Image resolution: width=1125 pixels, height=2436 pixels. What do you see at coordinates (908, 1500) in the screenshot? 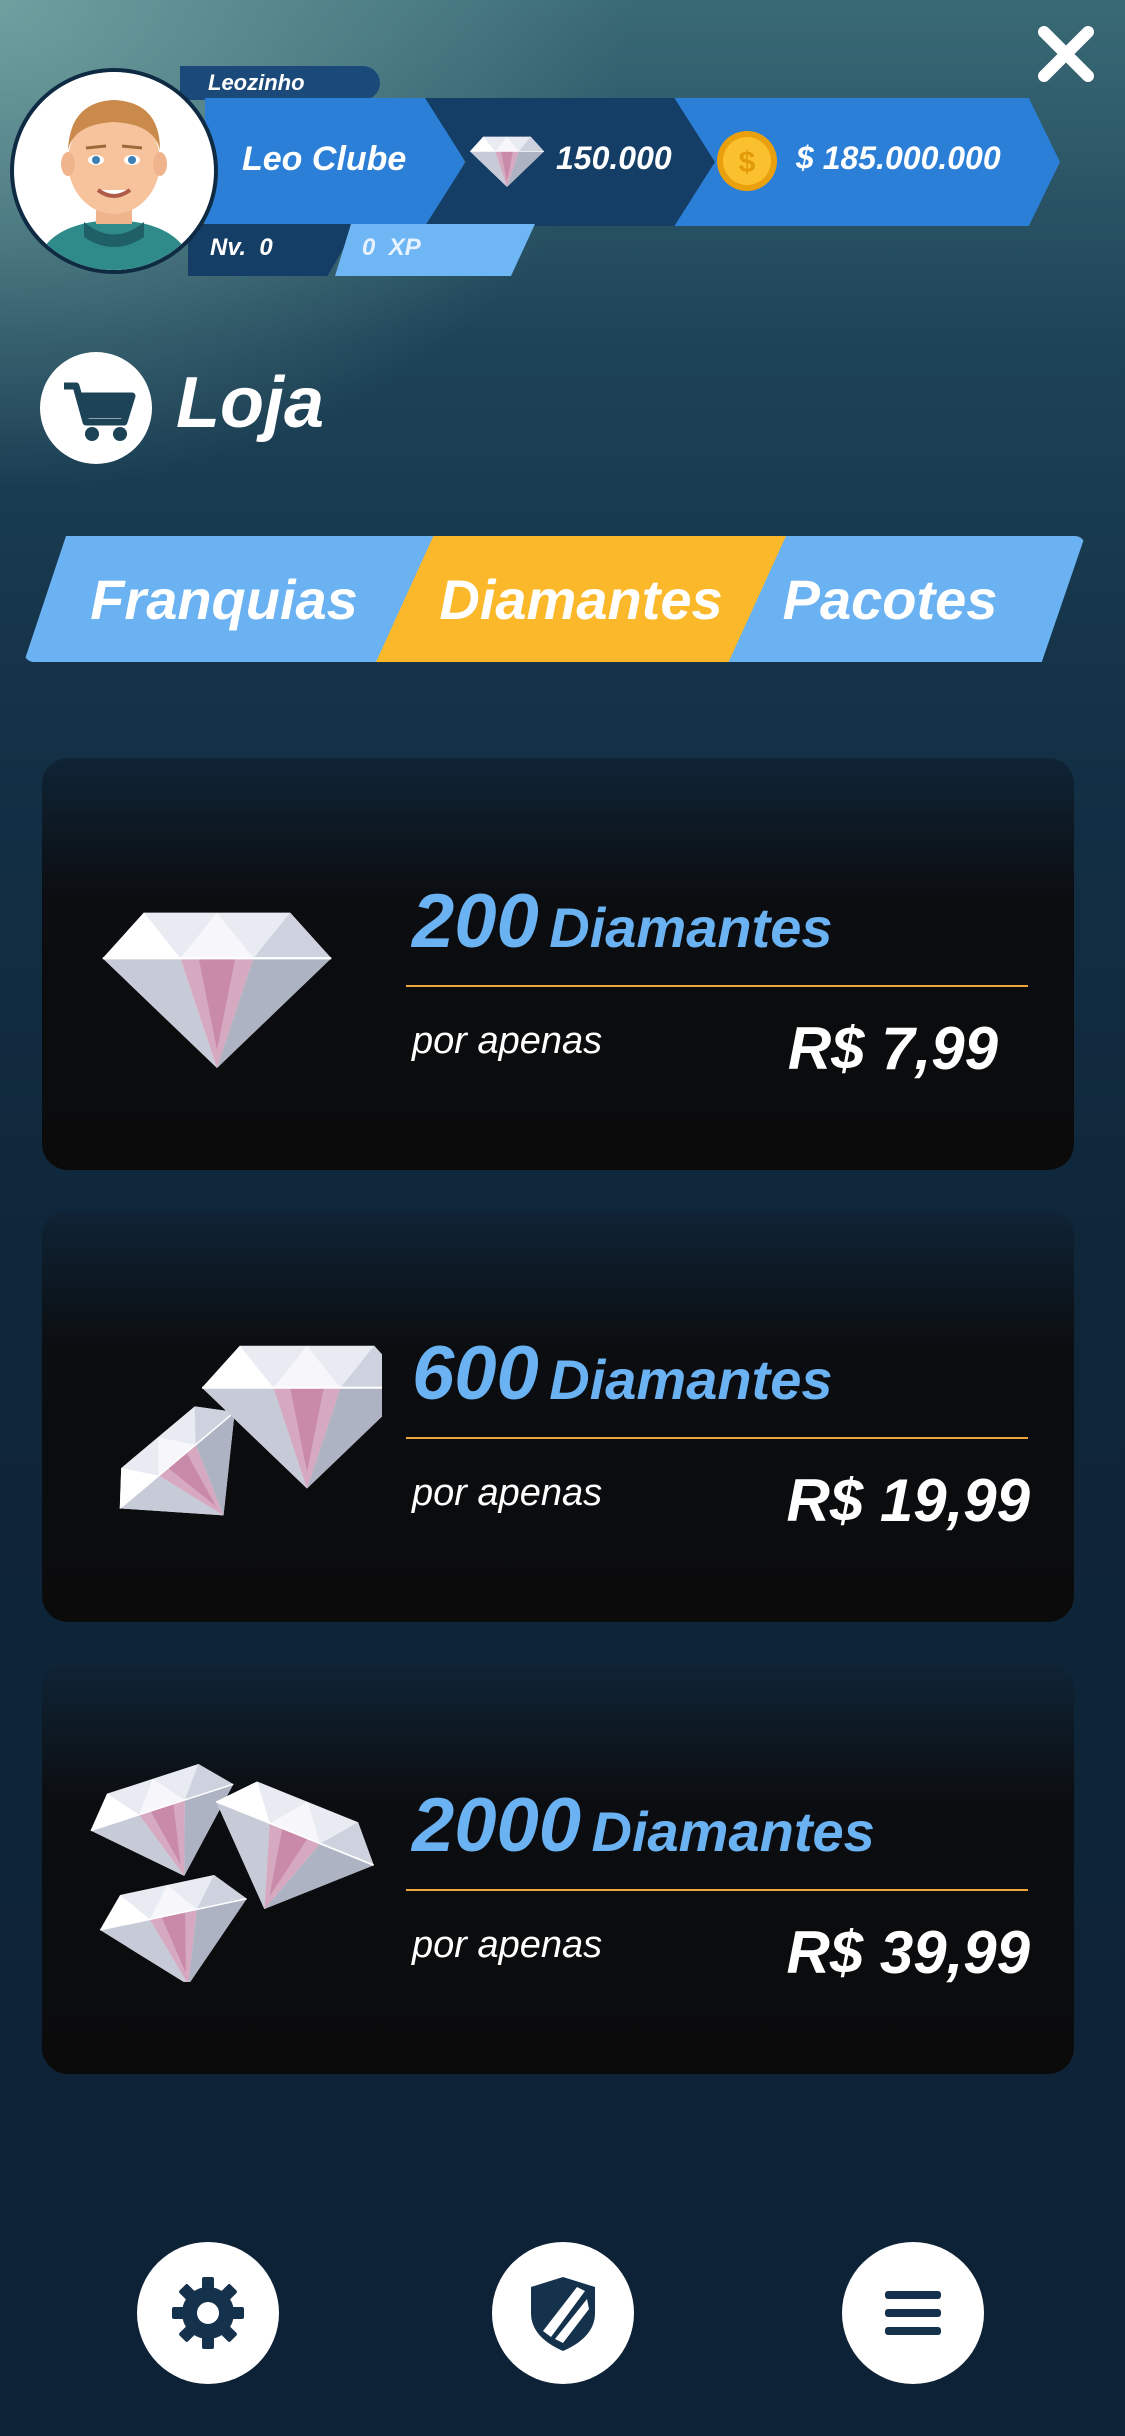
I see `offer-price: R$ 19,99` at bounding box center [908, 1500].